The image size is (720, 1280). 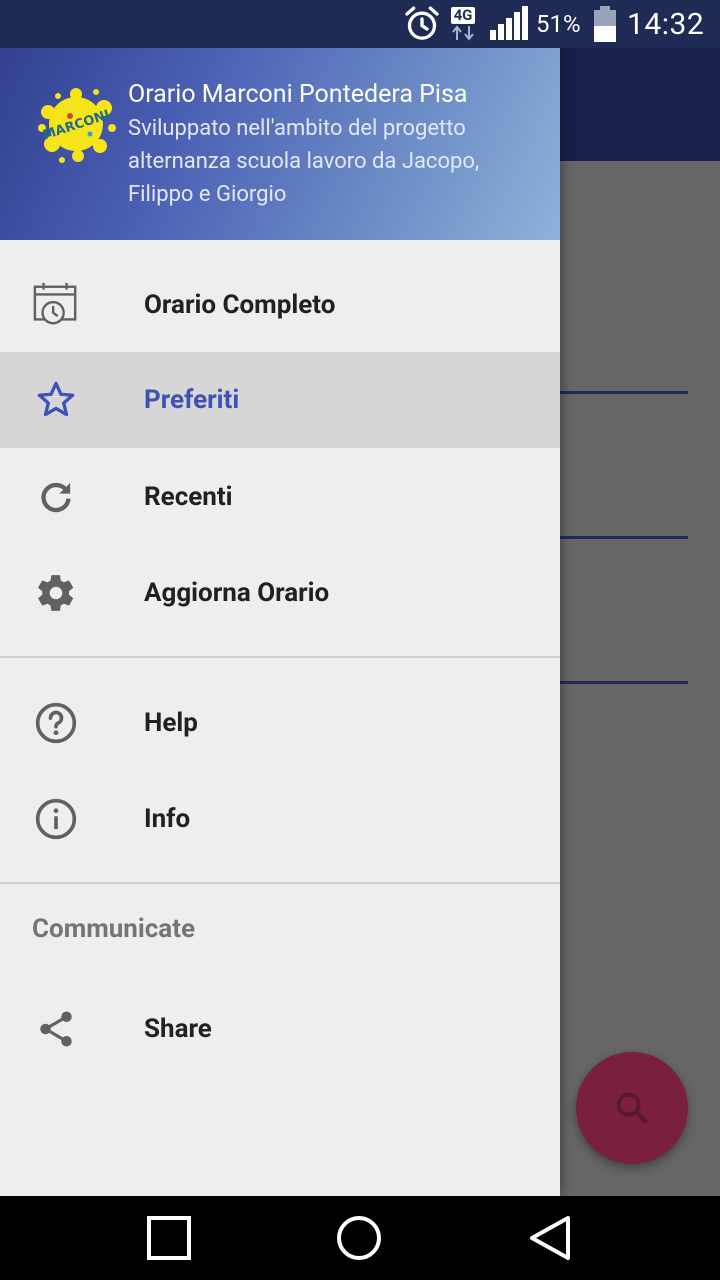 I want to click on drawer-item-label: Recenti, so click(x=188, y=497).